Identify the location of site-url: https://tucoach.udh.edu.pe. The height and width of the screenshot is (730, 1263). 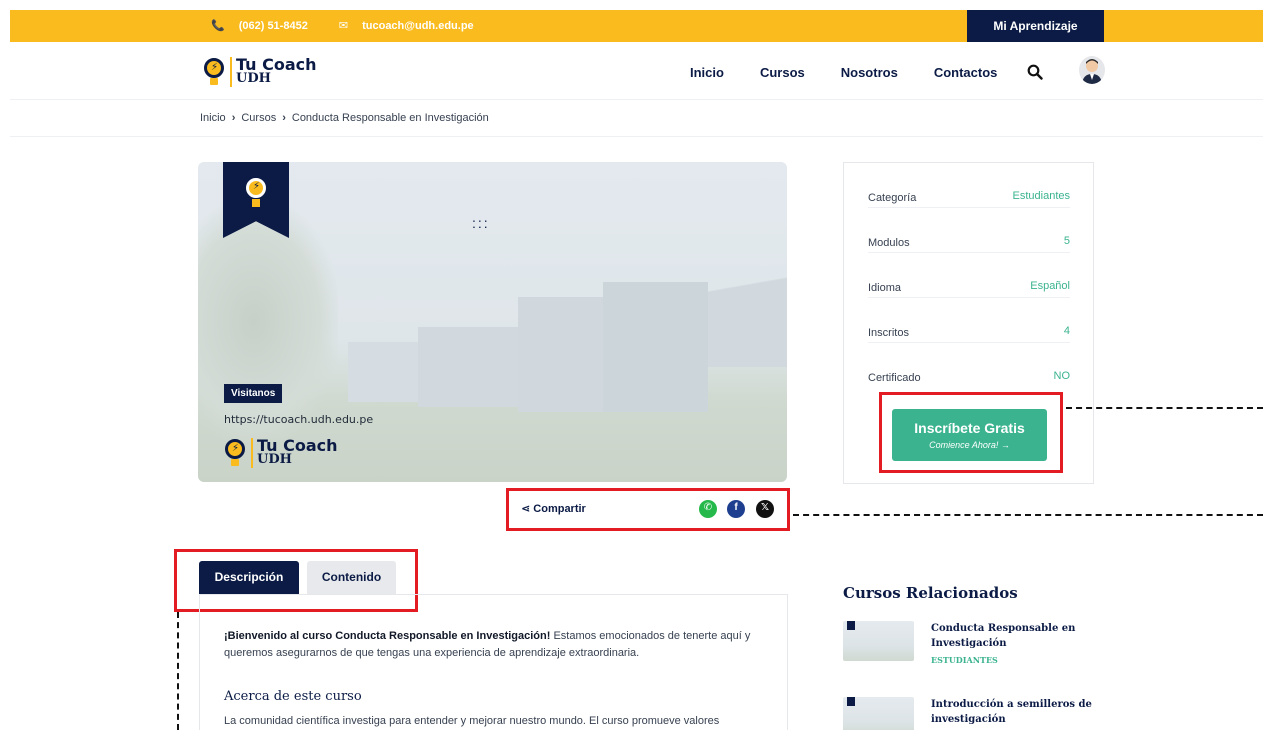
(299, 419).